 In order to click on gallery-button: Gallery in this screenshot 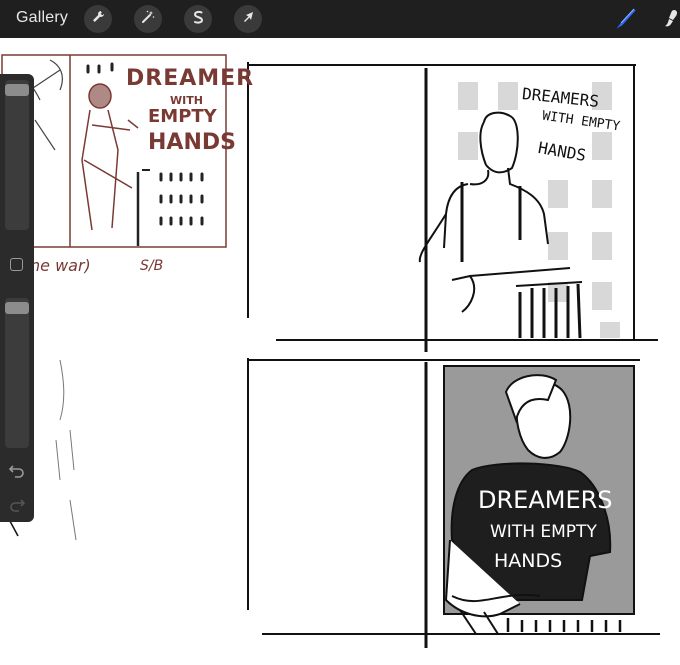, I will do `click(42, 18)`.